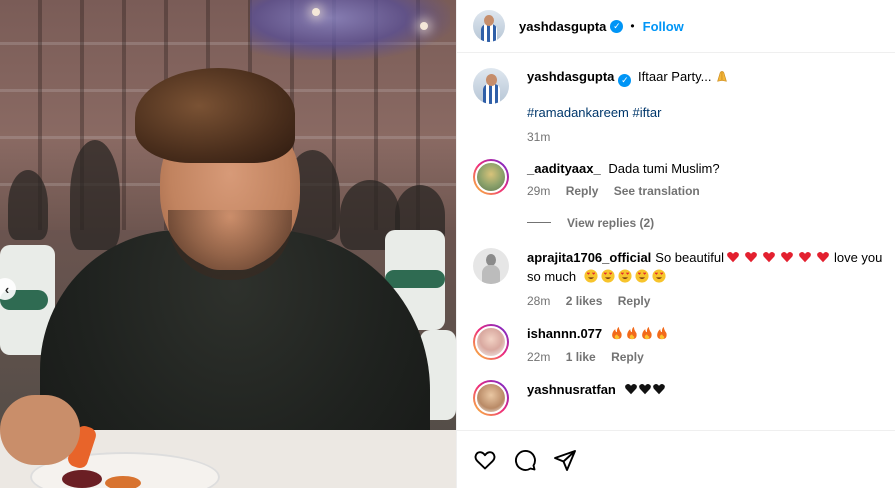  Describe the element at coordinates (539, 136) in the screenshot. I see `caption-timestamp: 31m` at that location.